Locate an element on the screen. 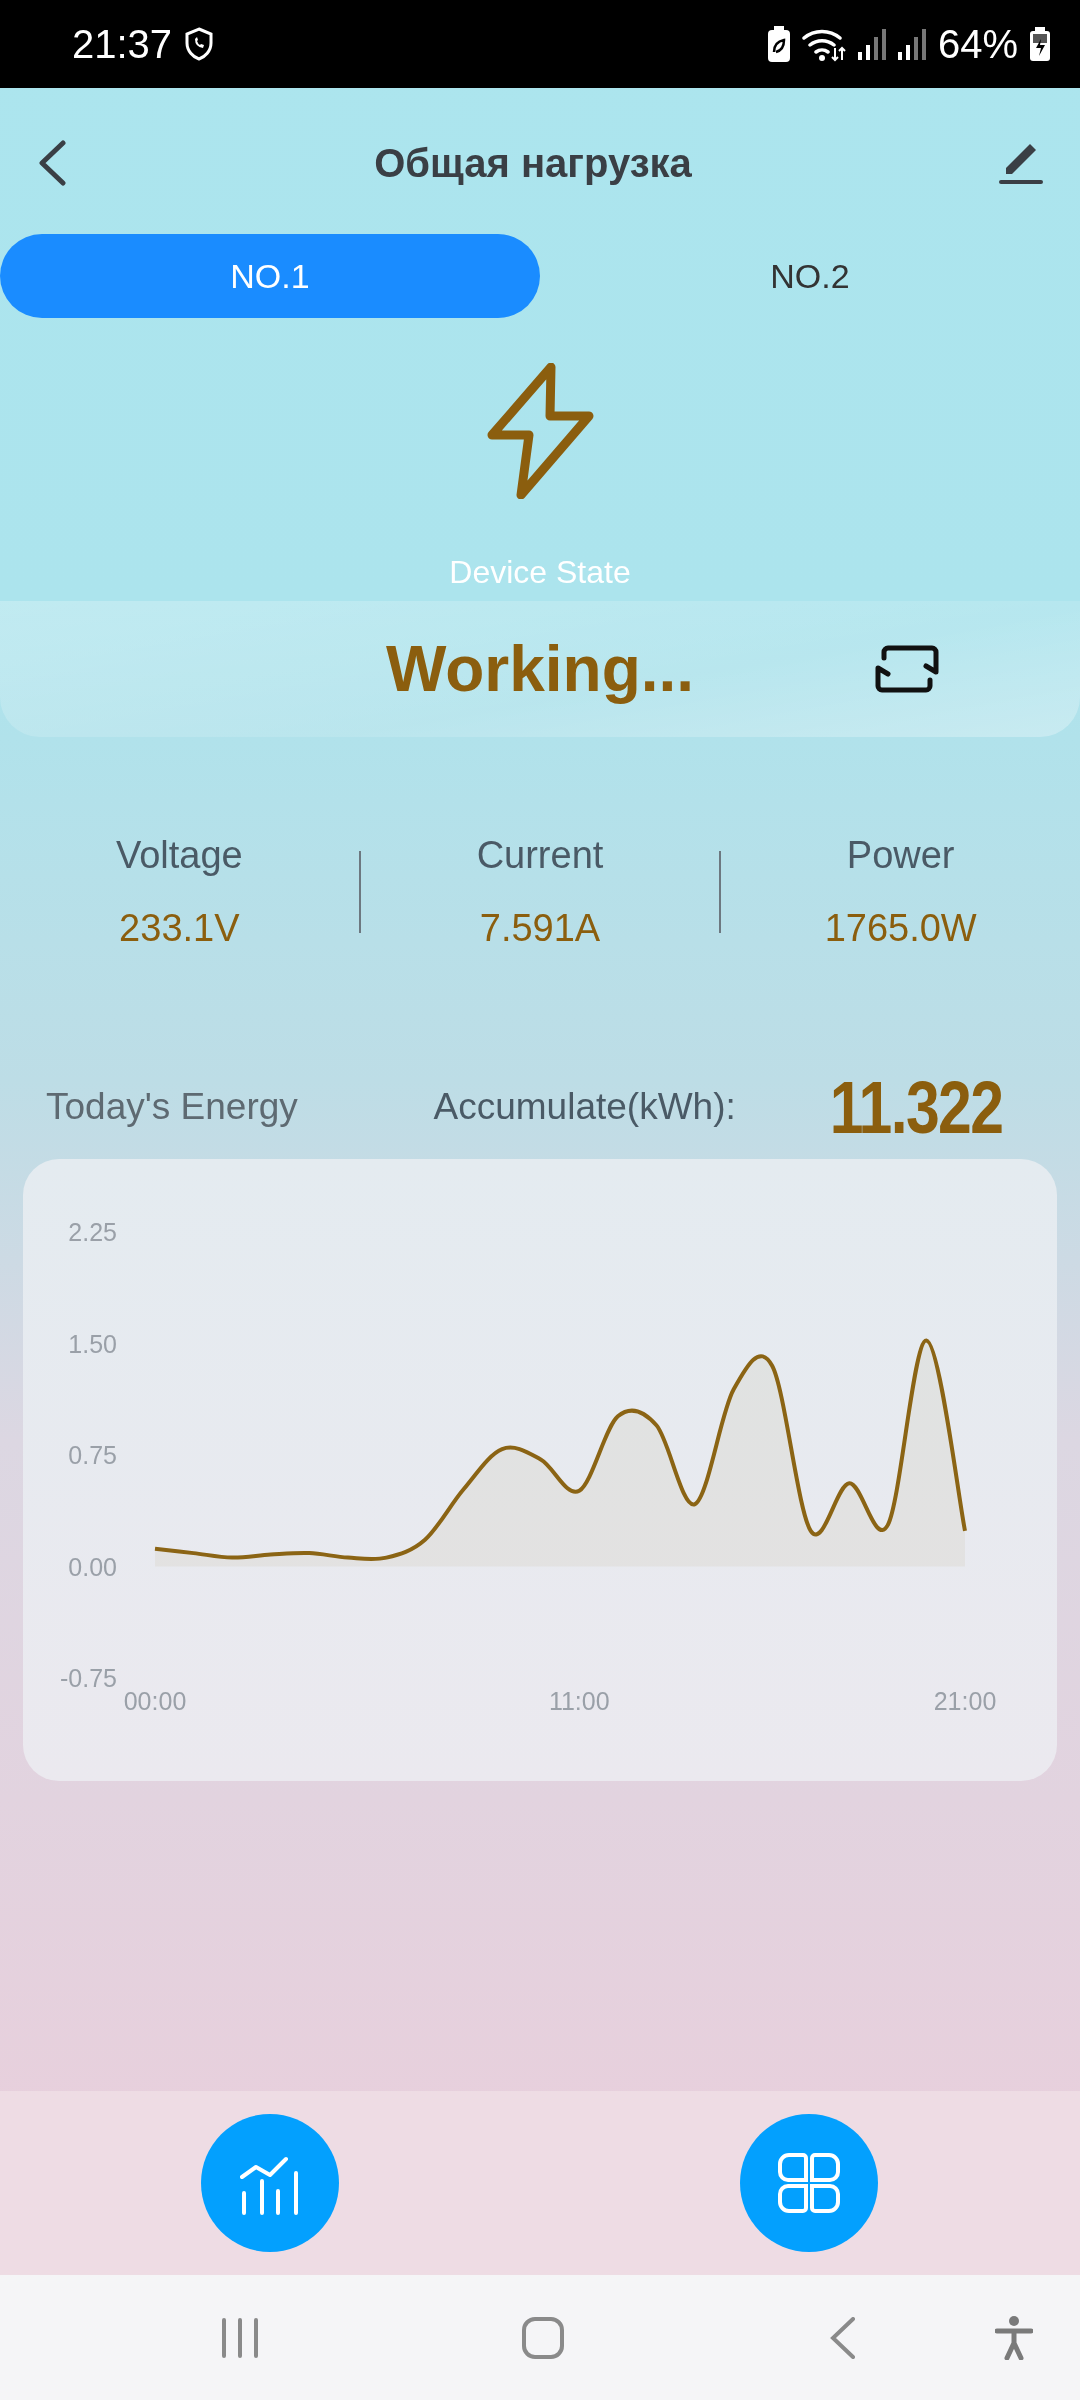  metric-value: 233.1V is located at coordinates (179, 928).